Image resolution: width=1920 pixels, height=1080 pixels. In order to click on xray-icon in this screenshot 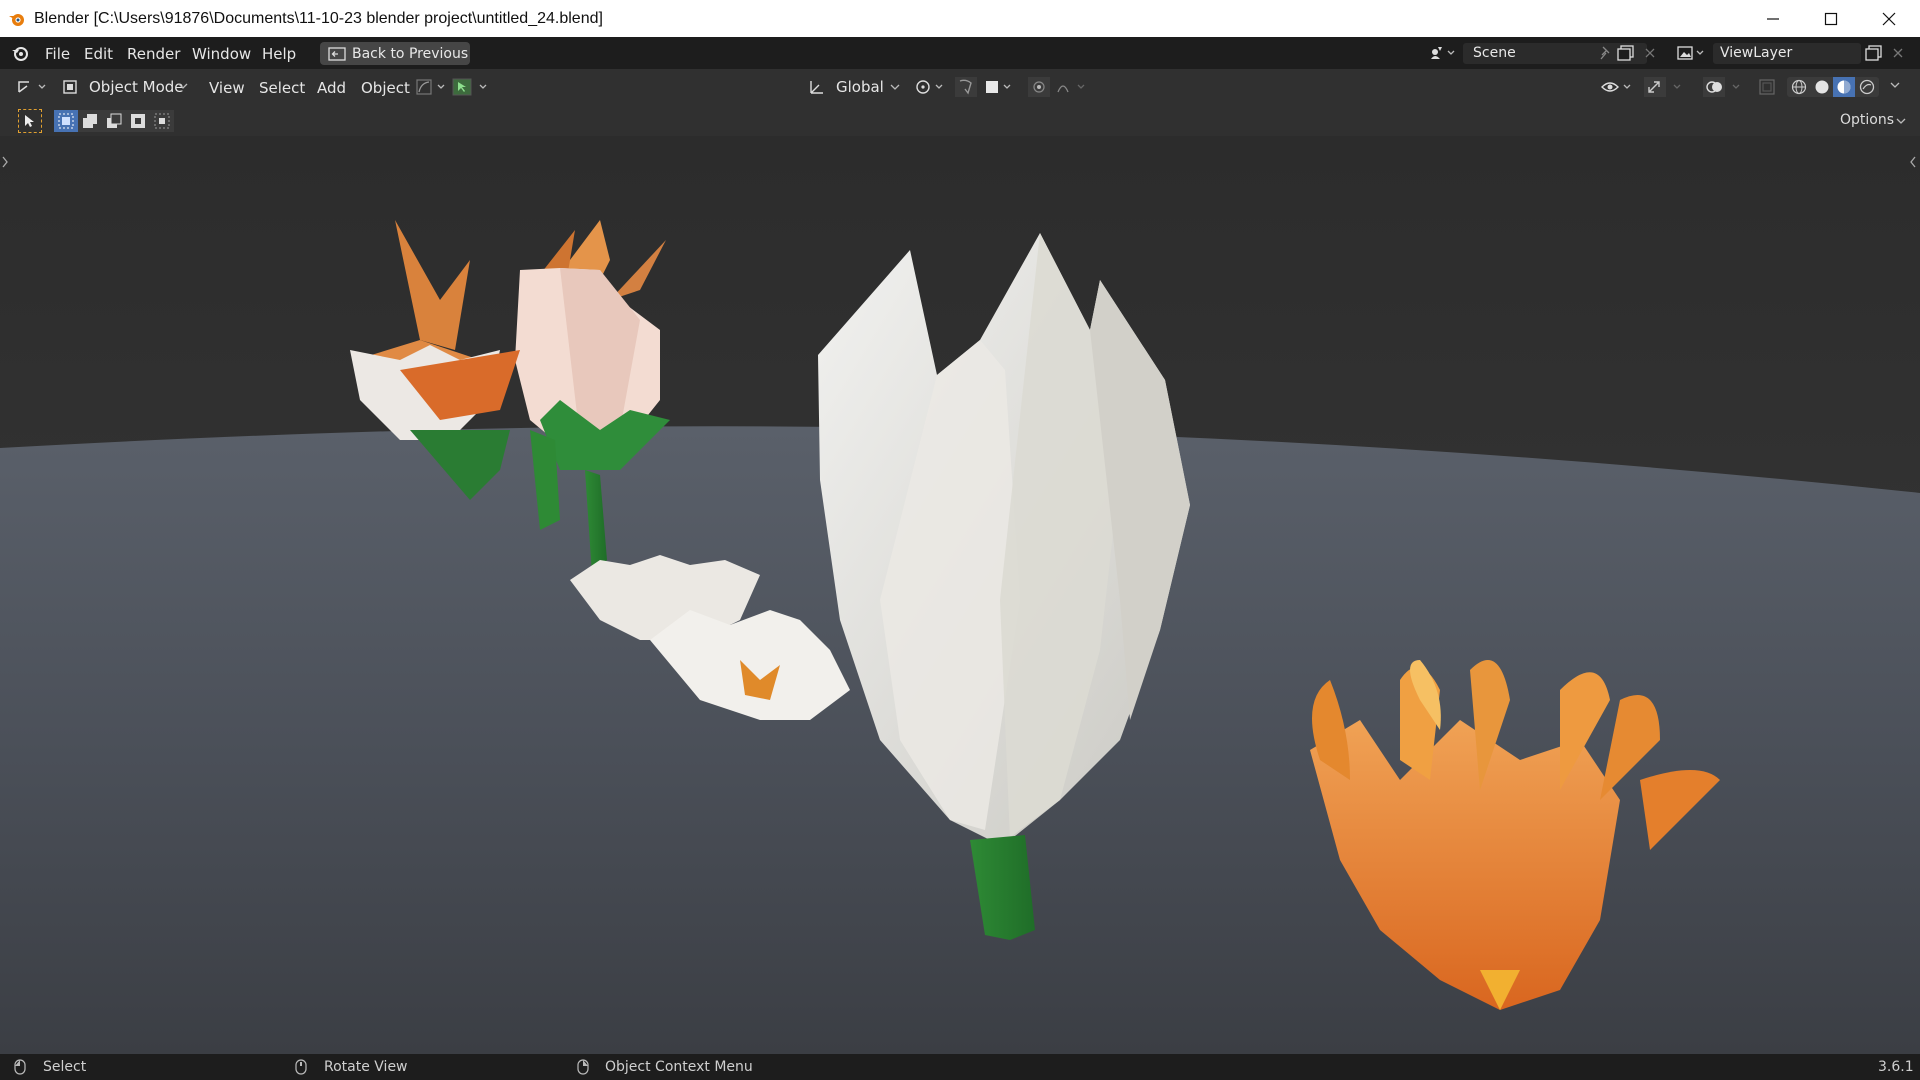, I will do `click(1767, 87)`.